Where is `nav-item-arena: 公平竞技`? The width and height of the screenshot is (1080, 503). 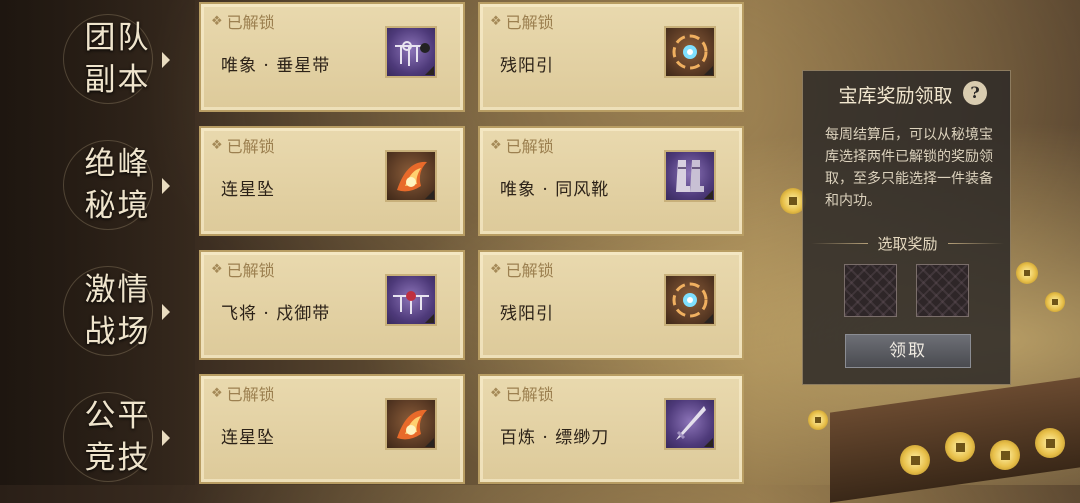 nav-item-arena: 公平竞技 is located at coordinates (117, 436).